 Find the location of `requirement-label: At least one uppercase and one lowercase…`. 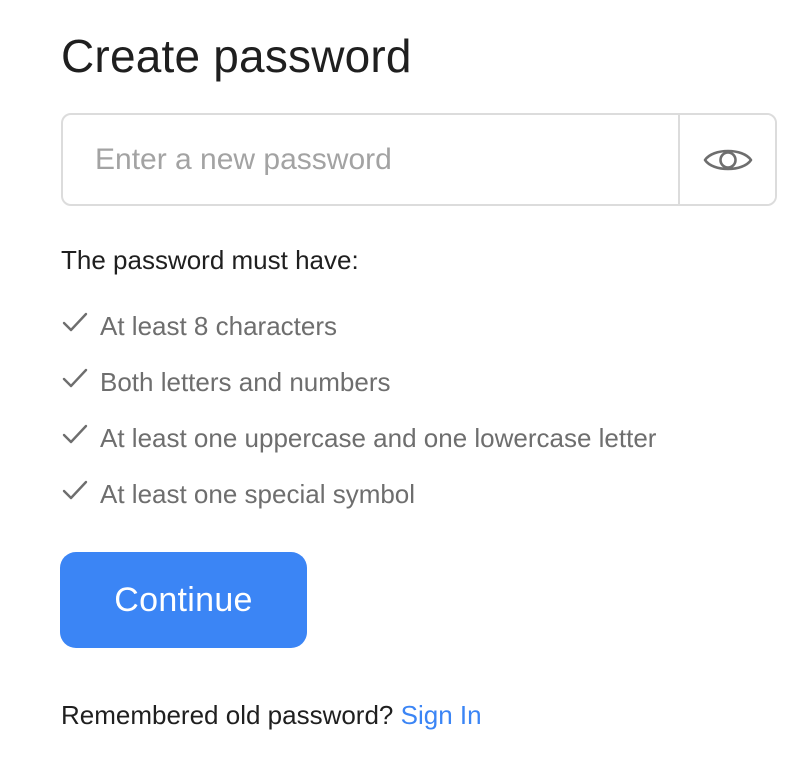

requirement-label: At least one uppercase and one lowercase… is located at coordinates (378, 437).